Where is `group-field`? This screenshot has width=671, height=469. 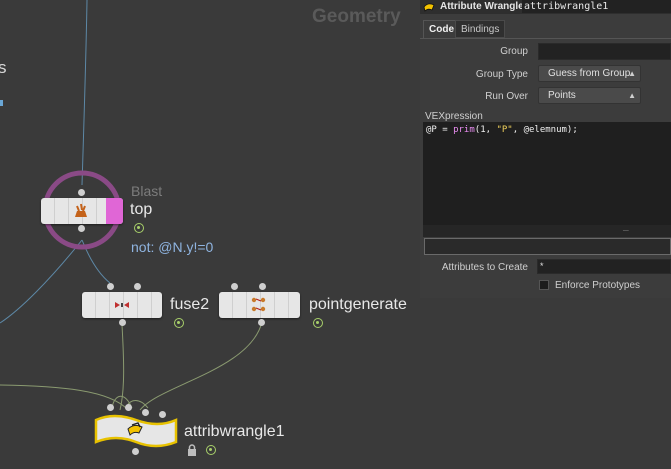
group-field is located at coordinates (604, 51).